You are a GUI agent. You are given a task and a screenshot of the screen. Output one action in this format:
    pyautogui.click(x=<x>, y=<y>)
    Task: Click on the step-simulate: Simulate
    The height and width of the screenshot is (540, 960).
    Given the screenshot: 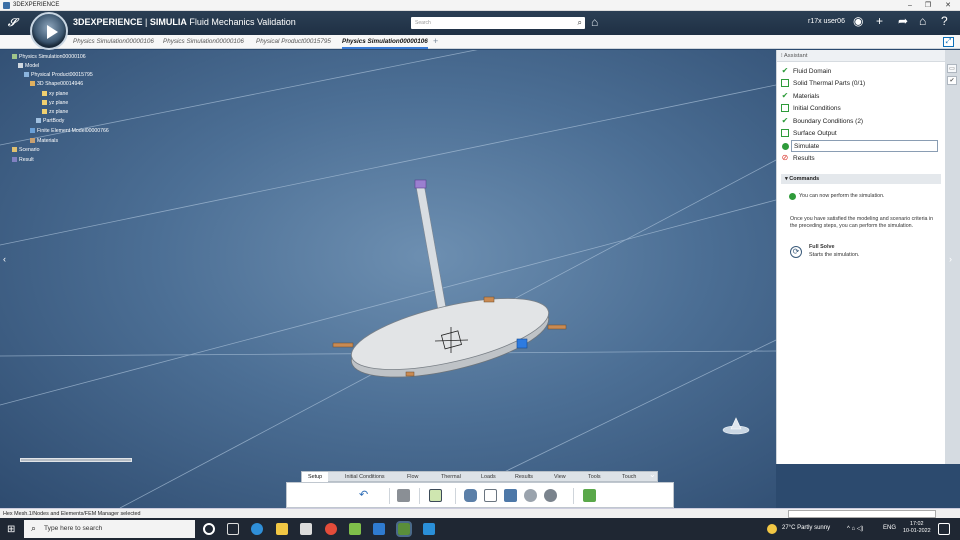 What is the action you would take?
    pyautogui.click(x=864, y=146)
    